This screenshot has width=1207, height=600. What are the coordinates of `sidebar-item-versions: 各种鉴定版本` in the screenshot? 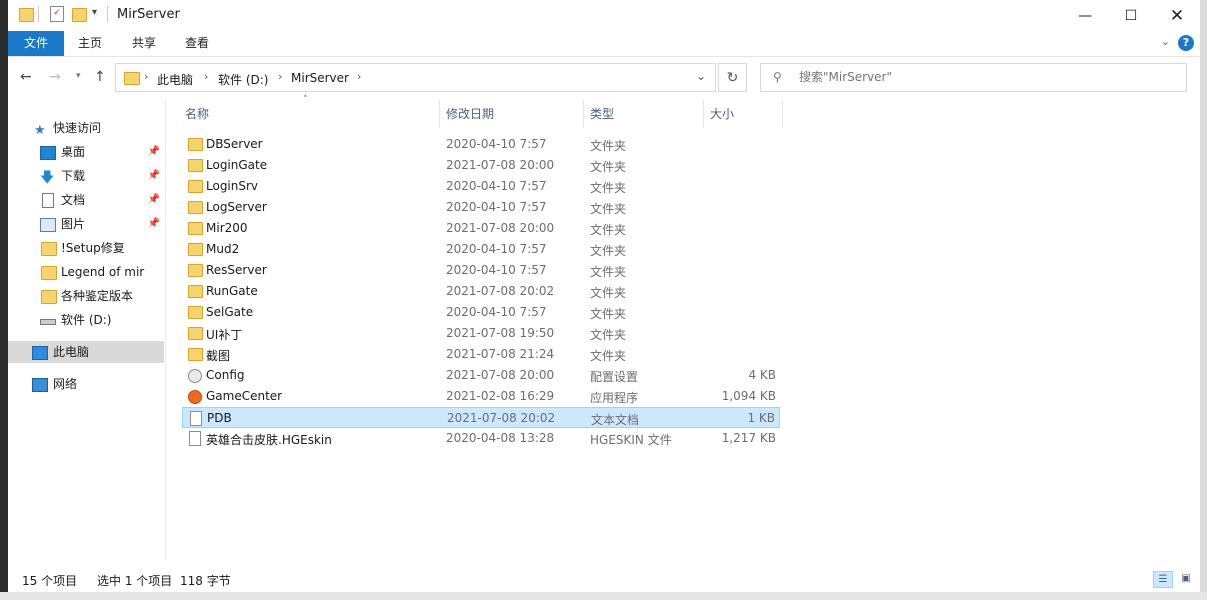 It's located at (86, 296).